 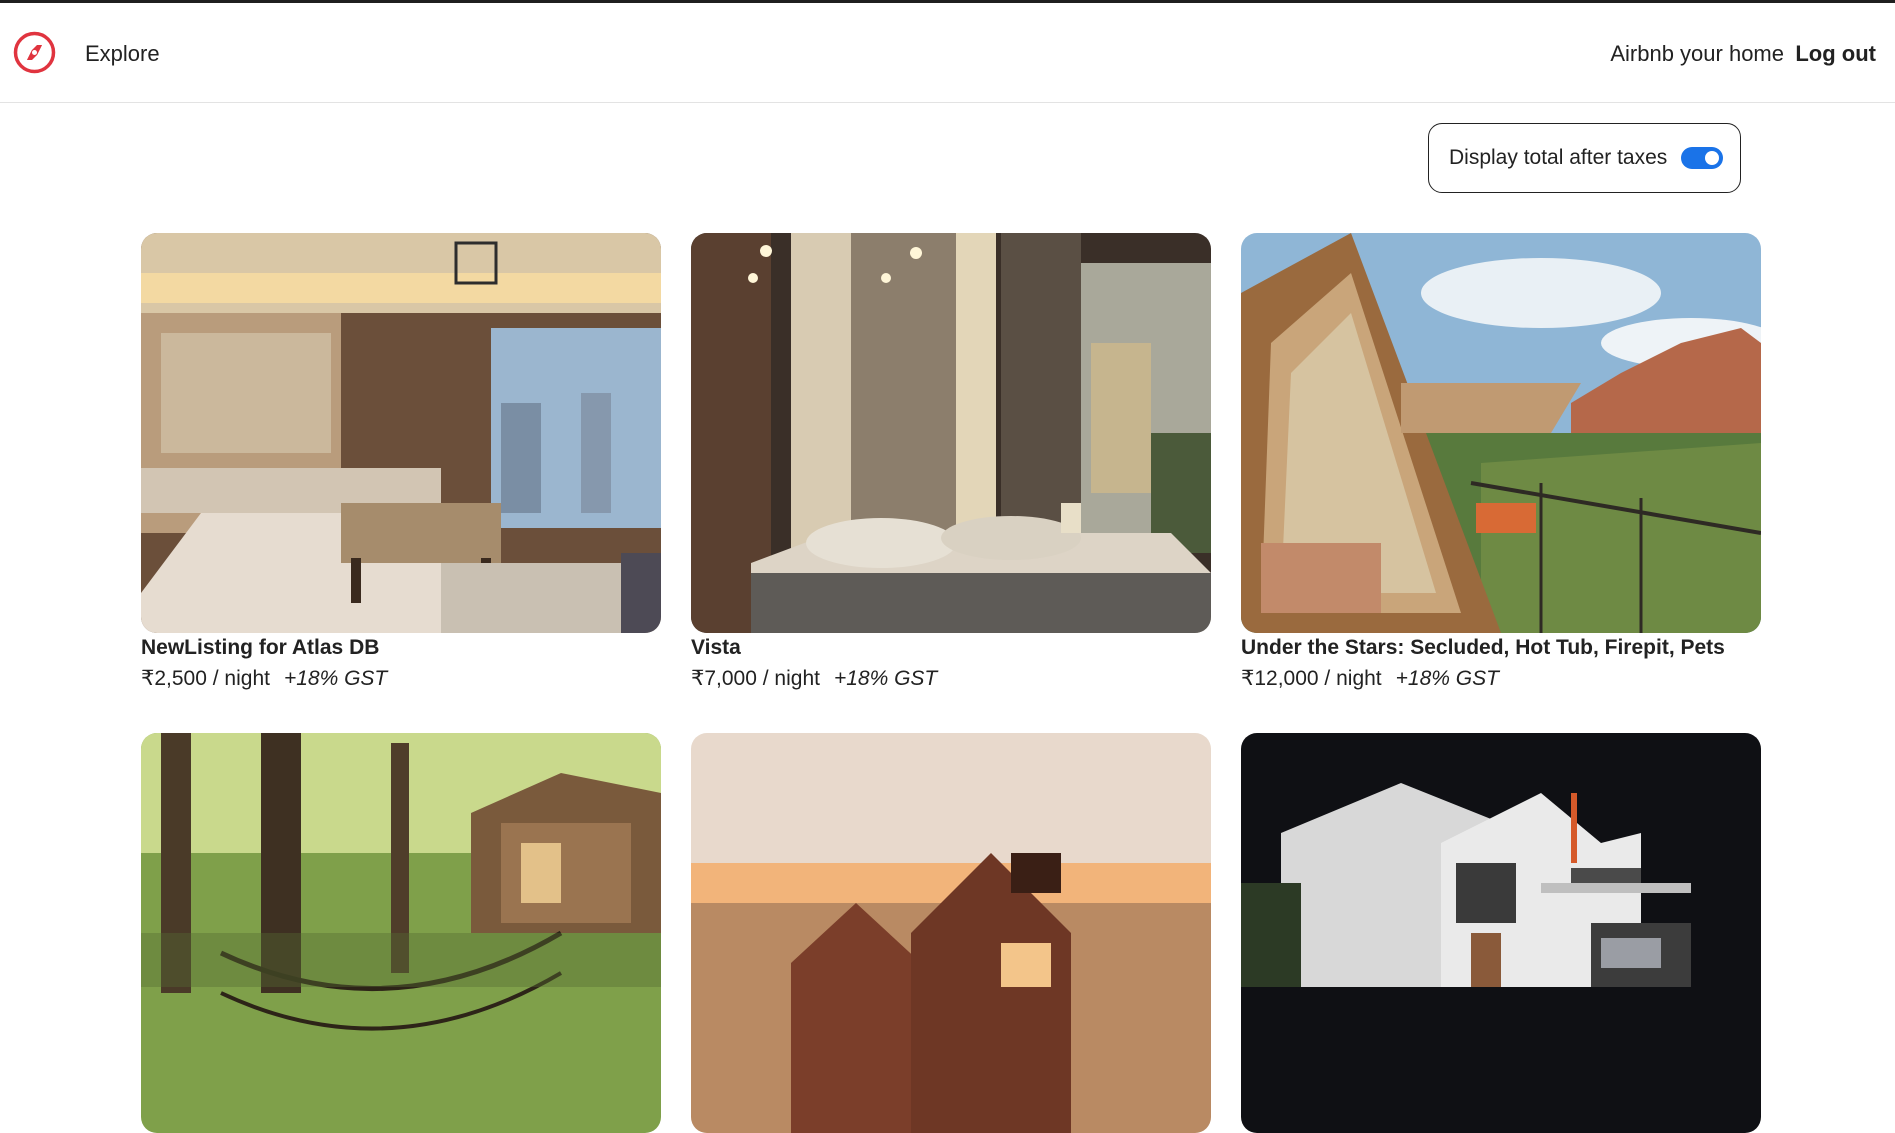 I want to click on toggle-switch, so click(x=1702, y=158).